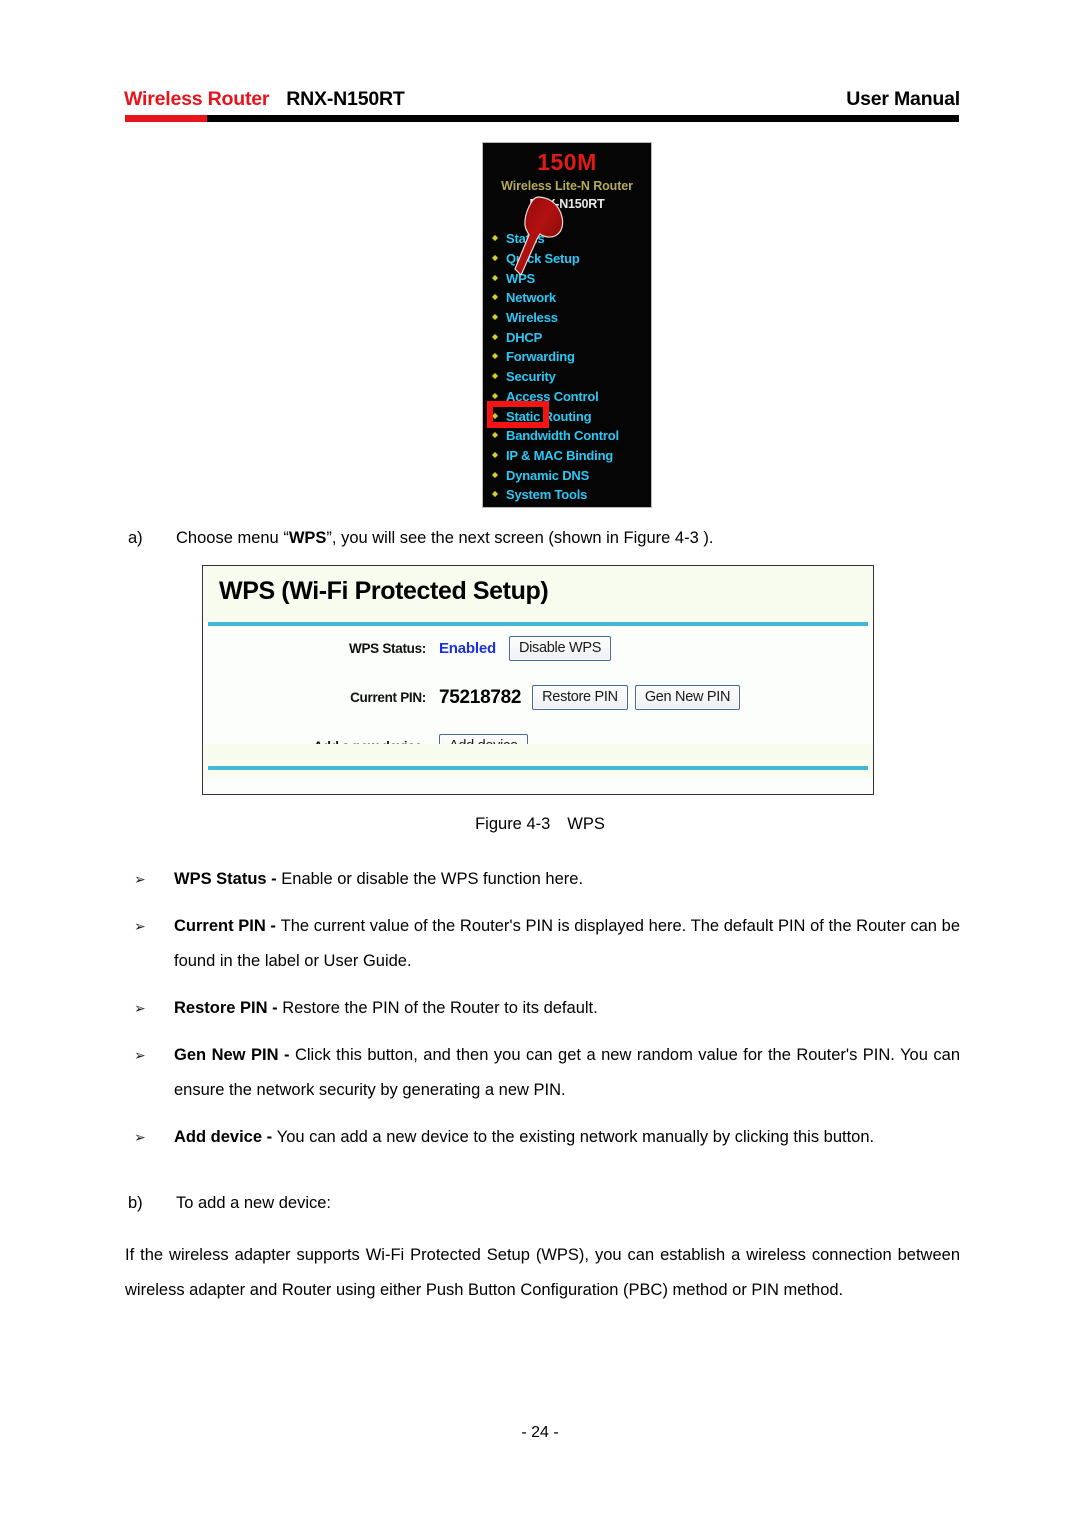  Describe the element at coordinates (542, 99) in the screenshot. I see `page-header: Wireless Router RNX-N150RT User Manual` at that location.